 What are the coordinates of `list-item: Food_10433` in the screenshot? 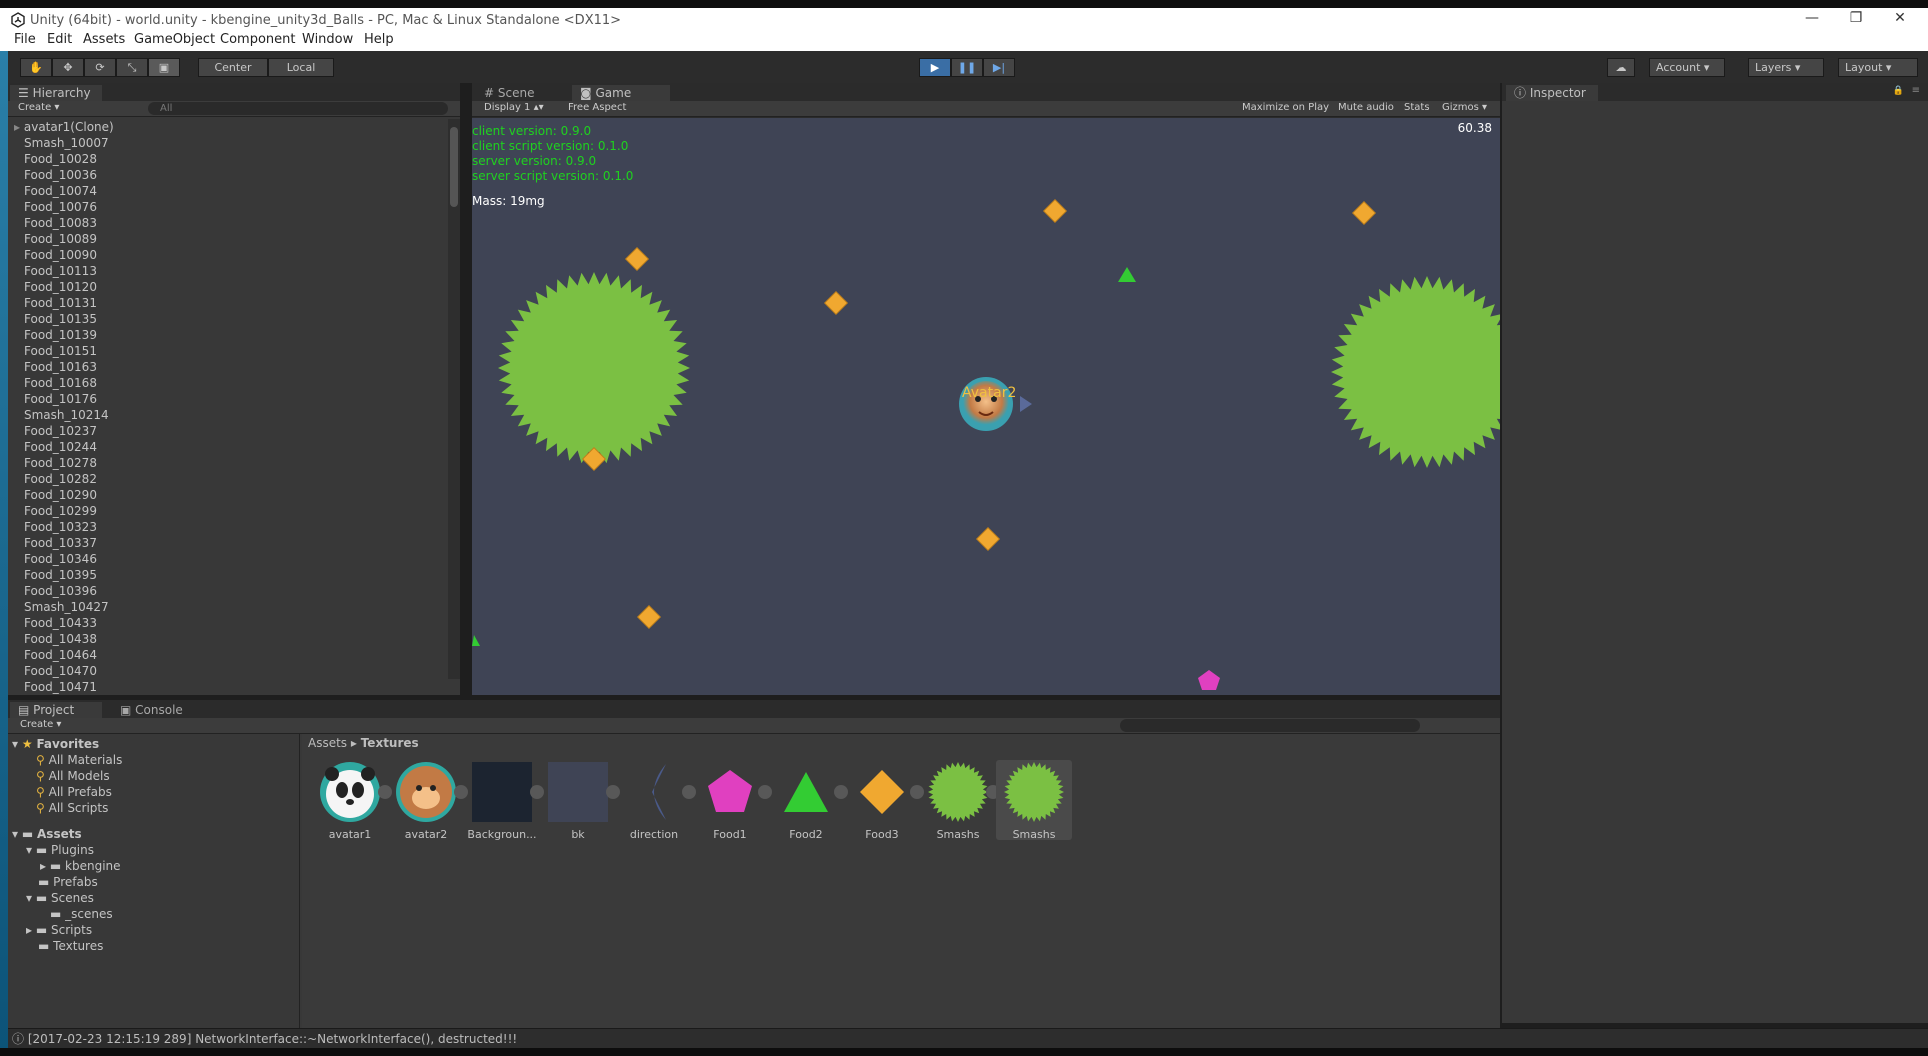 It's located at (230, 623).